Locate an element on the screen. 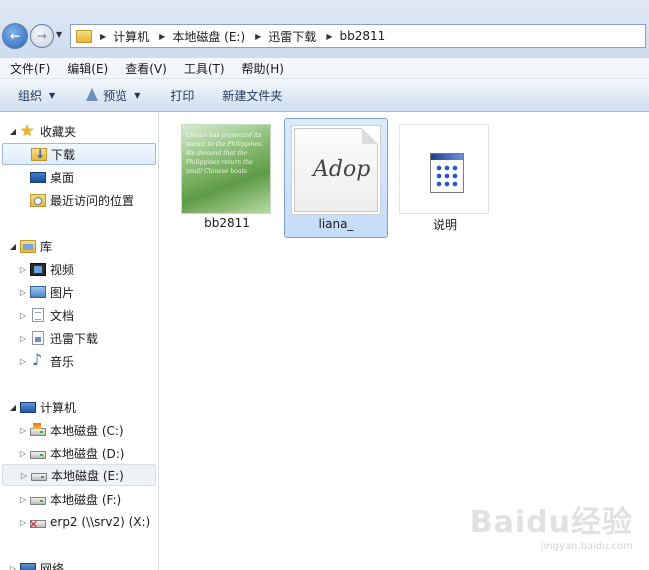 The image size is (649, 570). print-button: 打印 is located at coordinates (182, 95).